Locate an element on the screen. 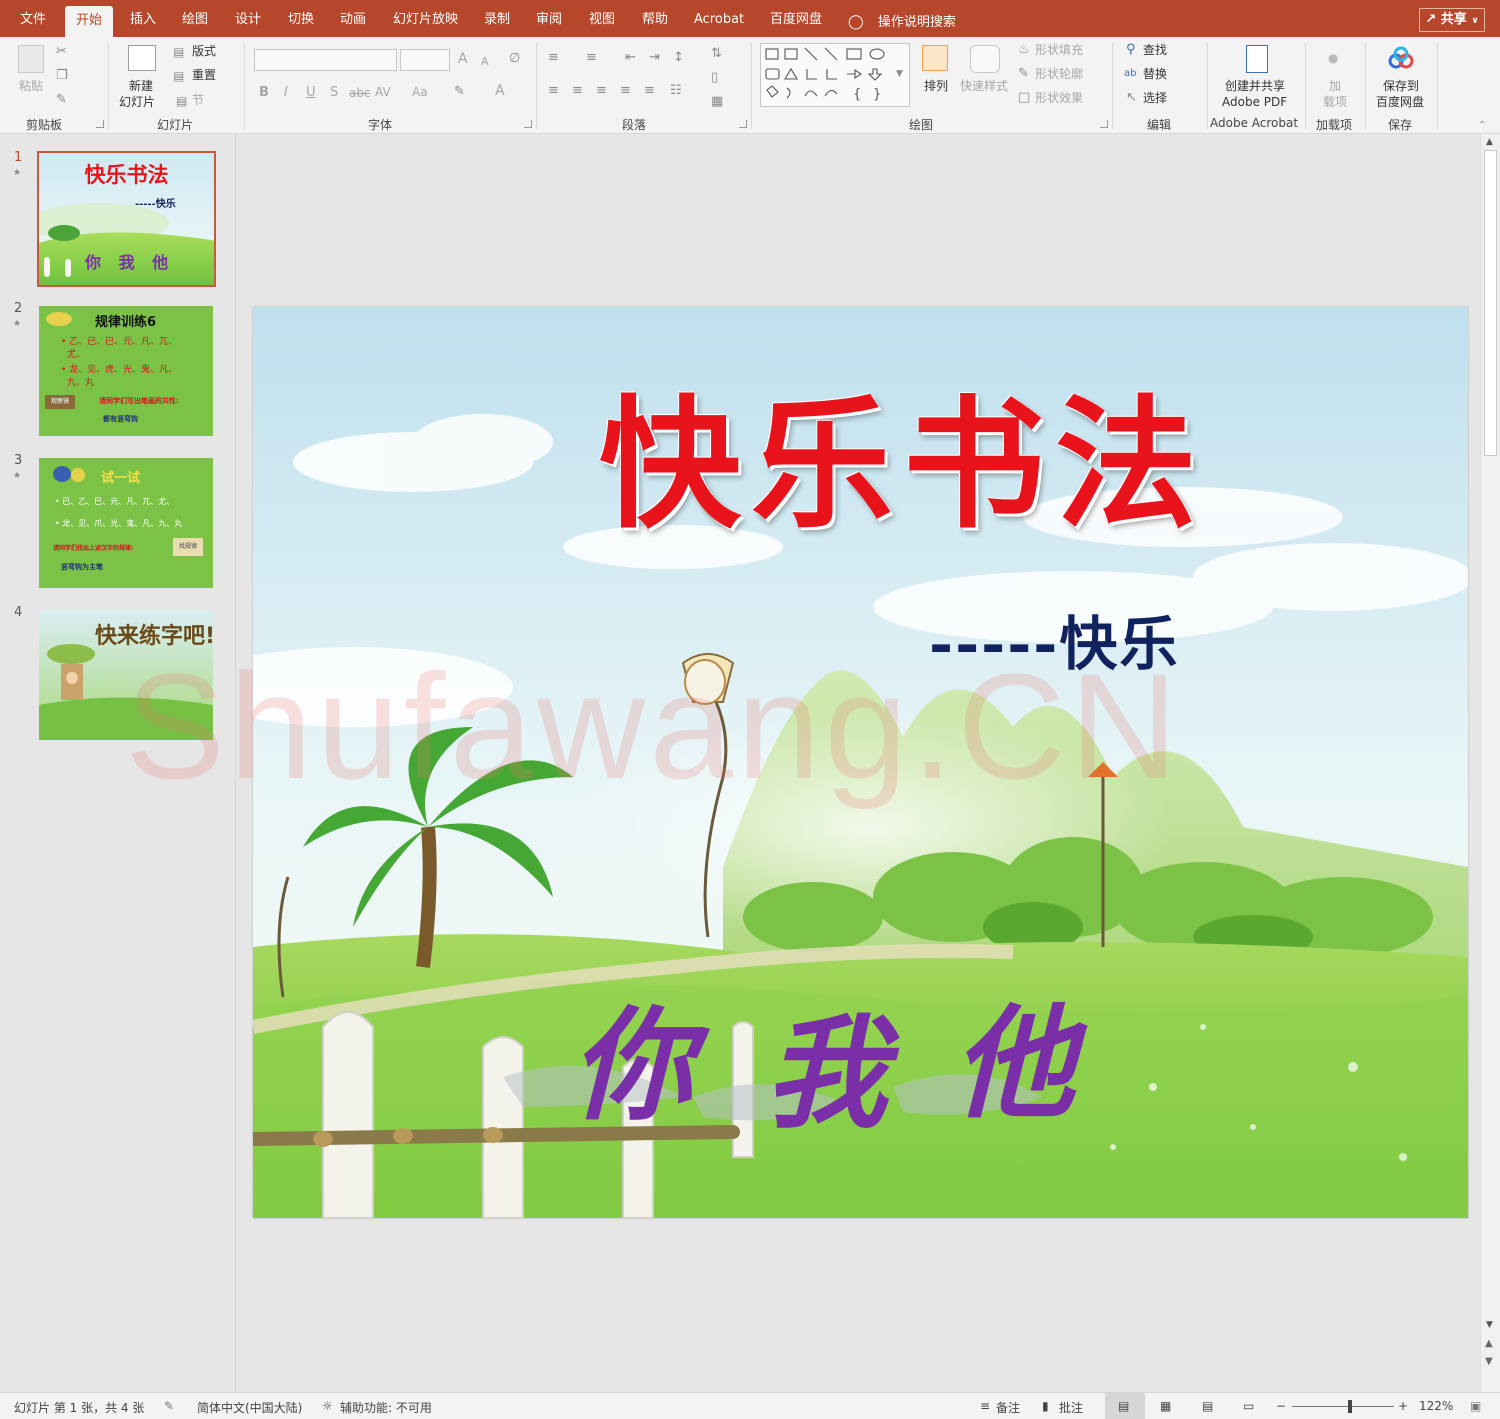 The image size is (1500, 1419). font-color-button: A is located at coordinates (500, 91).